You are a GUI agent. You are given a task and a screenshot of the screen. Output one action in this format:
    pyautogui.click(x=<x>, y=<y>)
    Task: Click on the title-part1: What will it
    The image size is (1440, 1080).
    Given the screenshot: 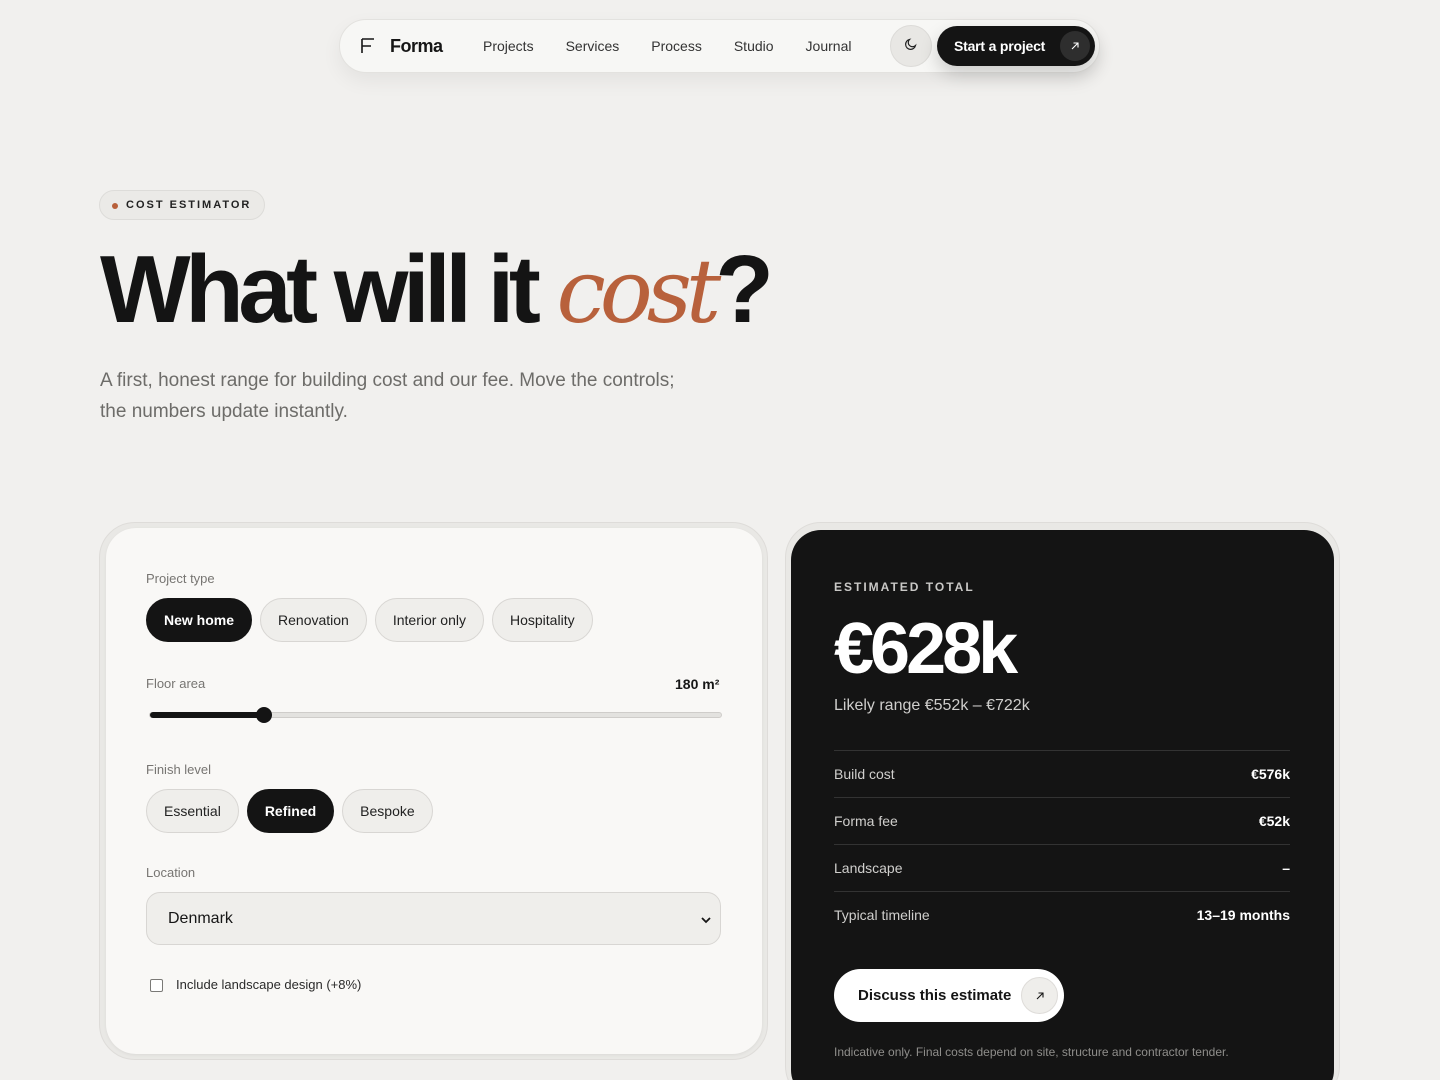 What is the action you would take?
    pyautogui.click(x=328, y=289)
    